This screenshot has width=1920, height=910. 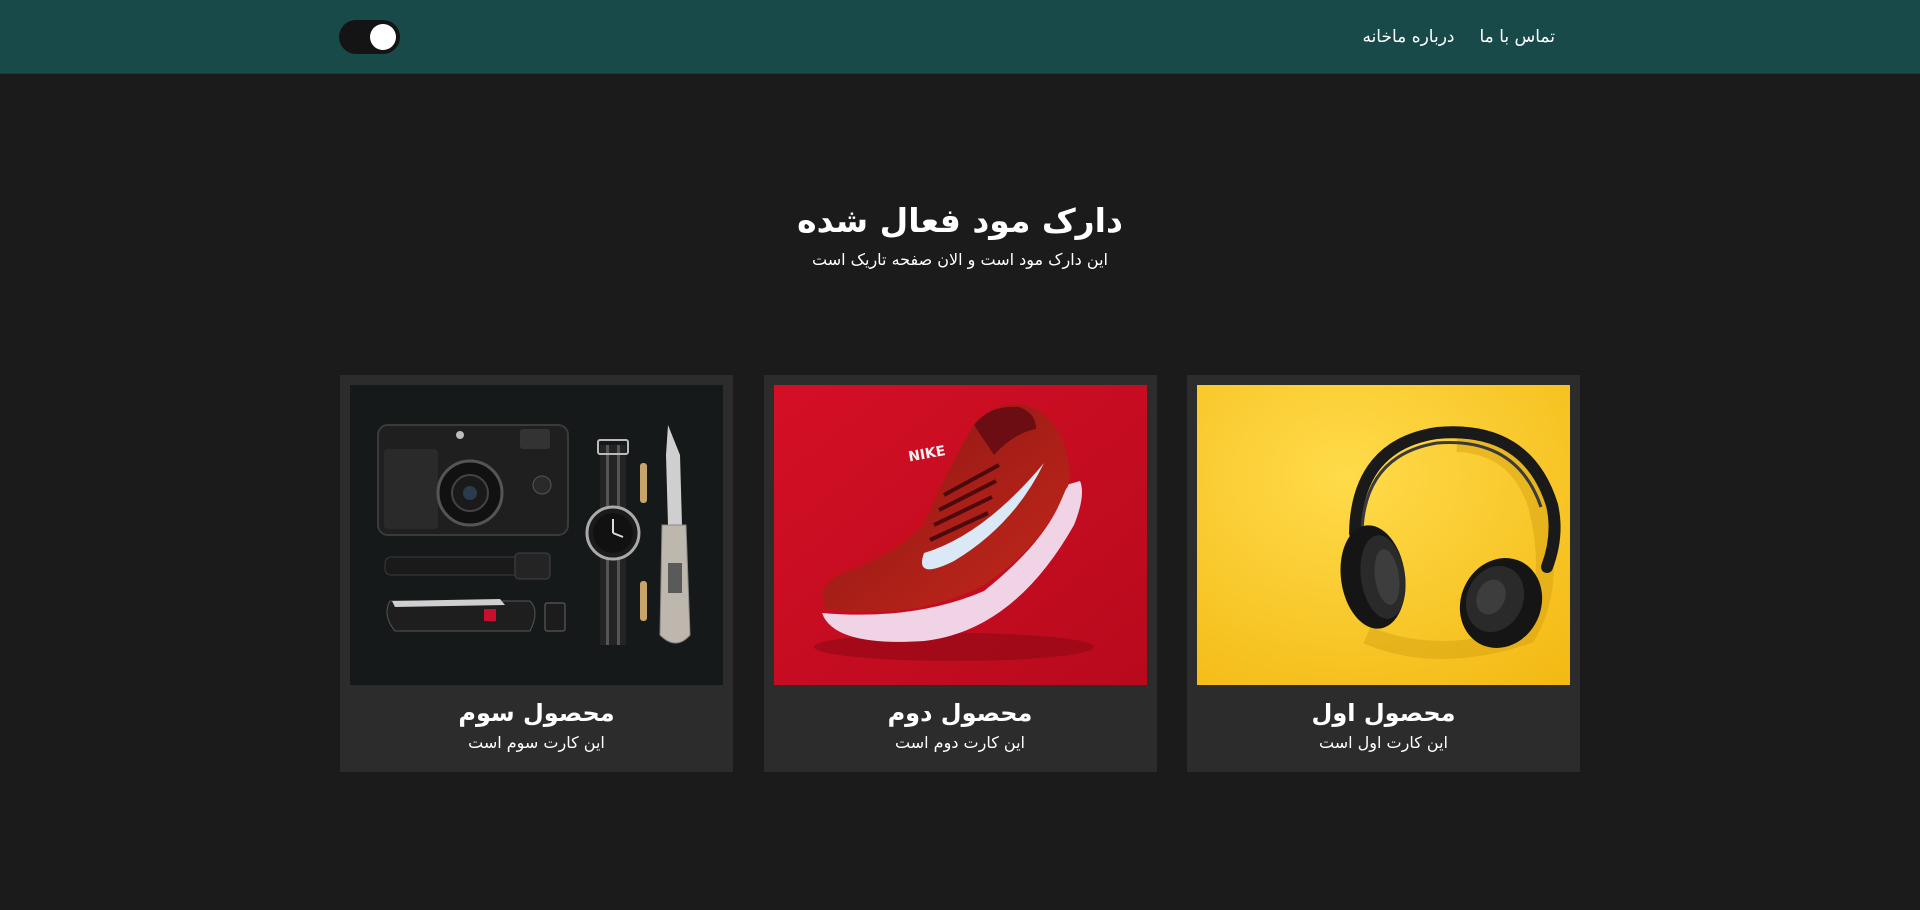 What do you see at coordinates (1377, 37) in the screenshot?
I see `nav-link-home: خانه` at bounding box center [1377, 37].